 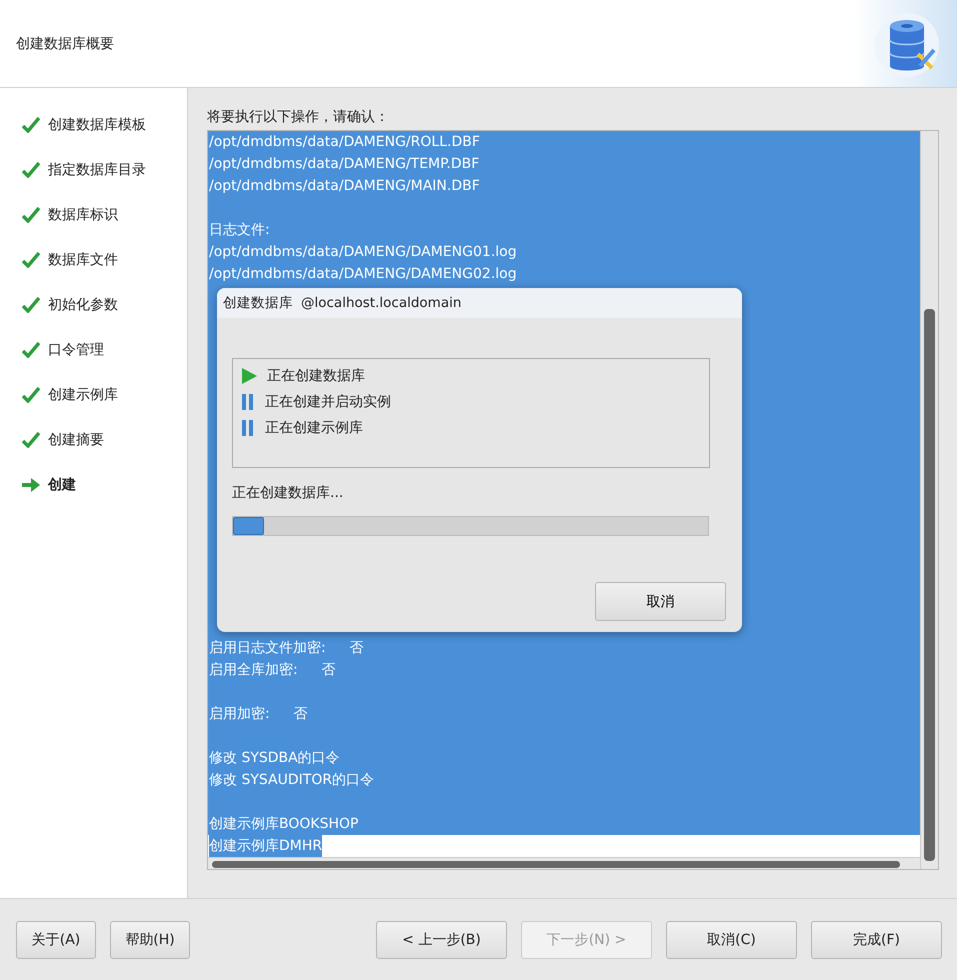 I want to click on task-label: 正在创建数据库, so click(x=316, y=376).